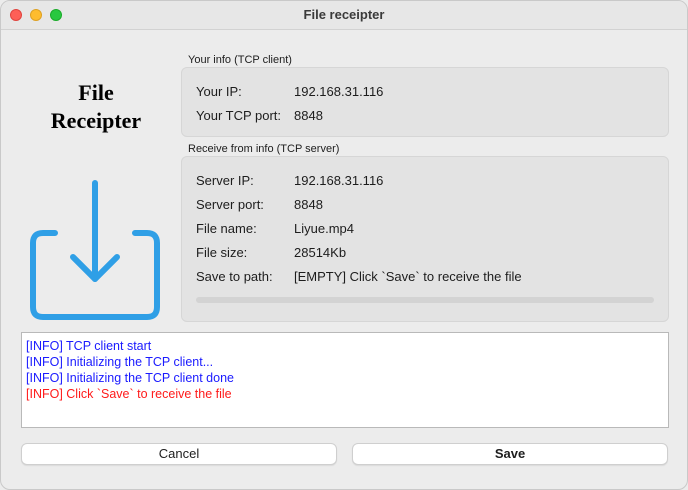  I want to click on your-ip-value: 192.168.31.116, so click(339, 91).